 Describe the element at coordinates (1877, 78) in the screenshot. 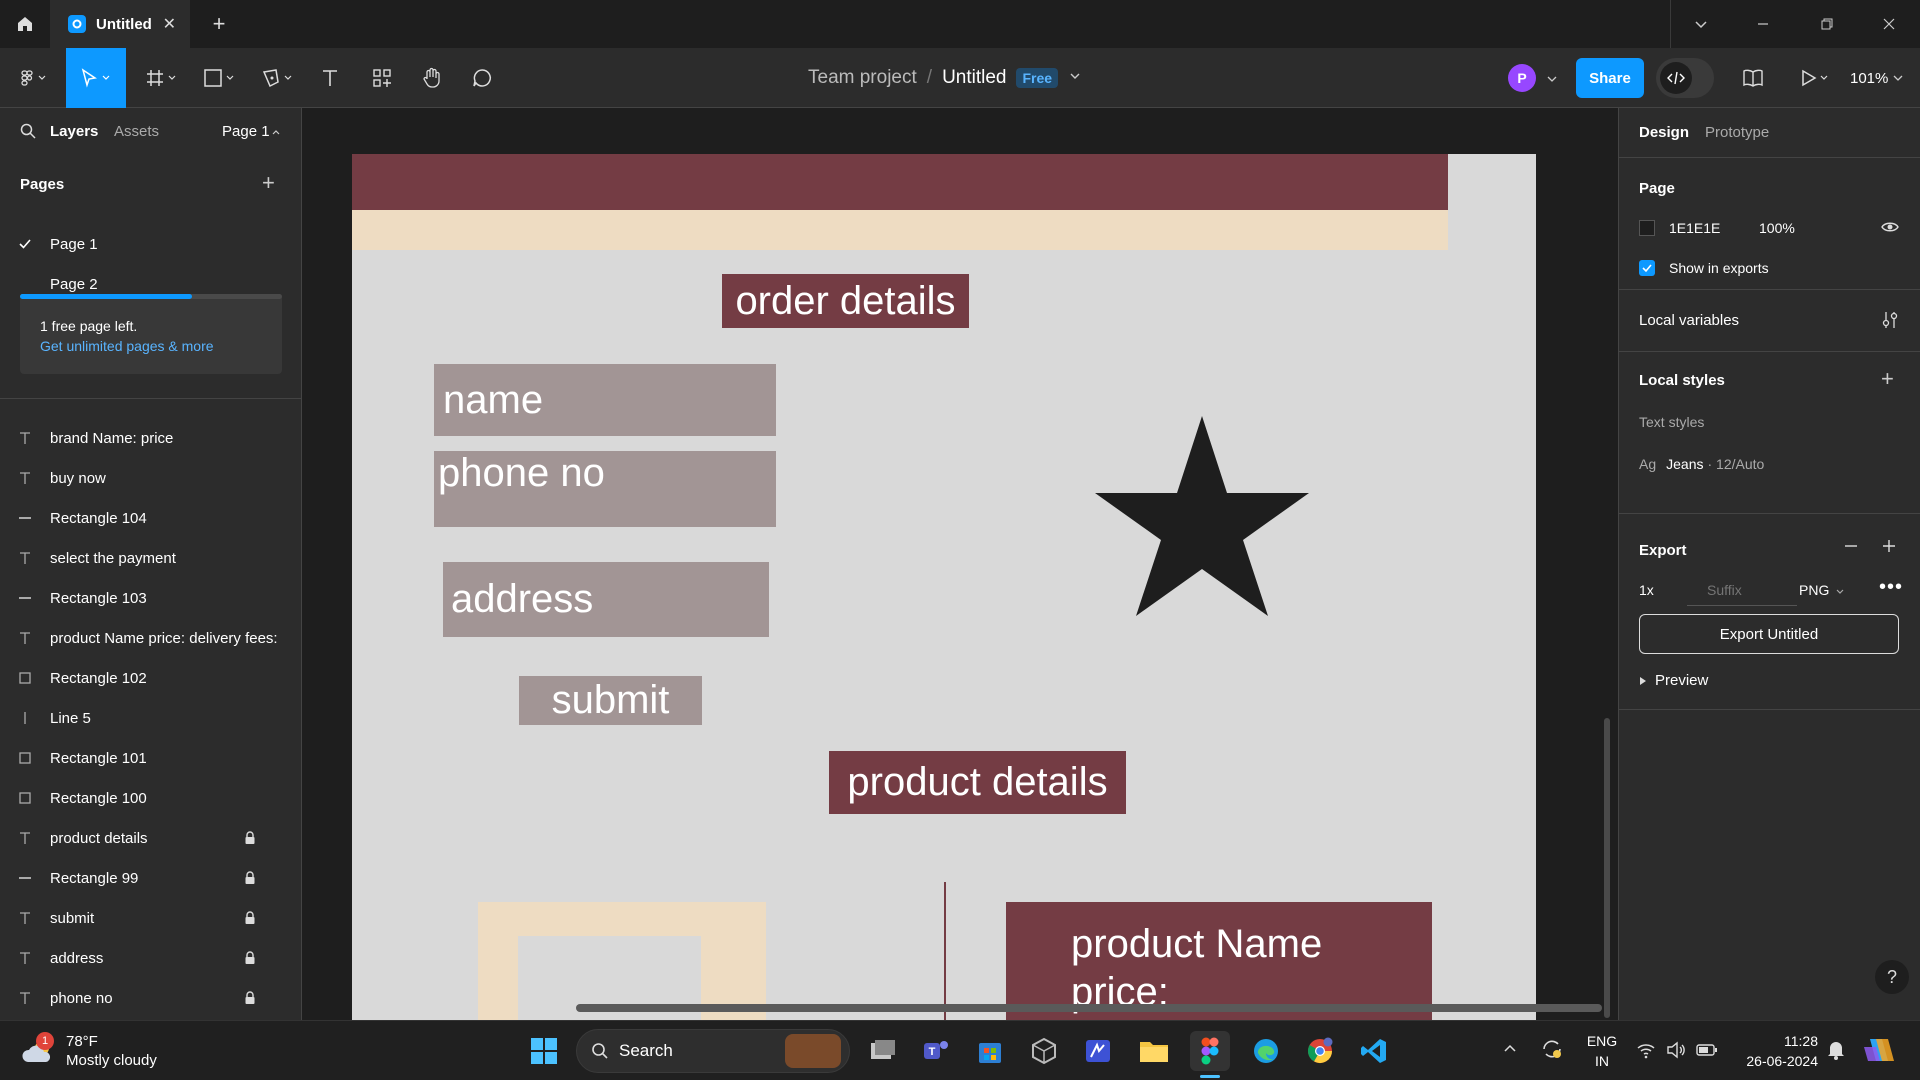

I see `zoom-menu: 101%` at that location.